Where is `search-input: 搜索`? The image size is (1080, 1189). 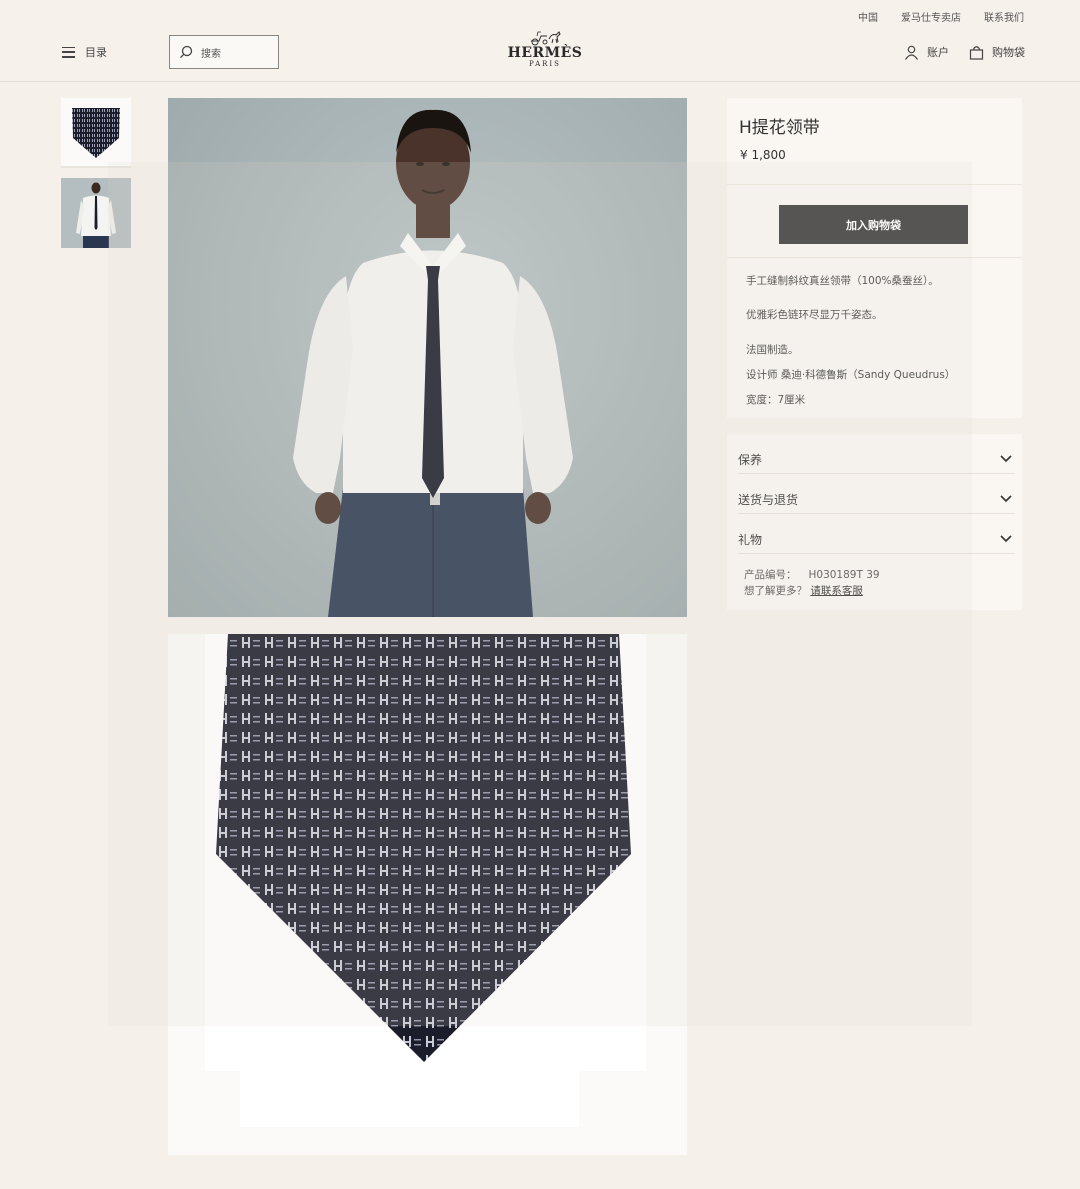 search-input: 搜索 is located at coordinates (224, 52).